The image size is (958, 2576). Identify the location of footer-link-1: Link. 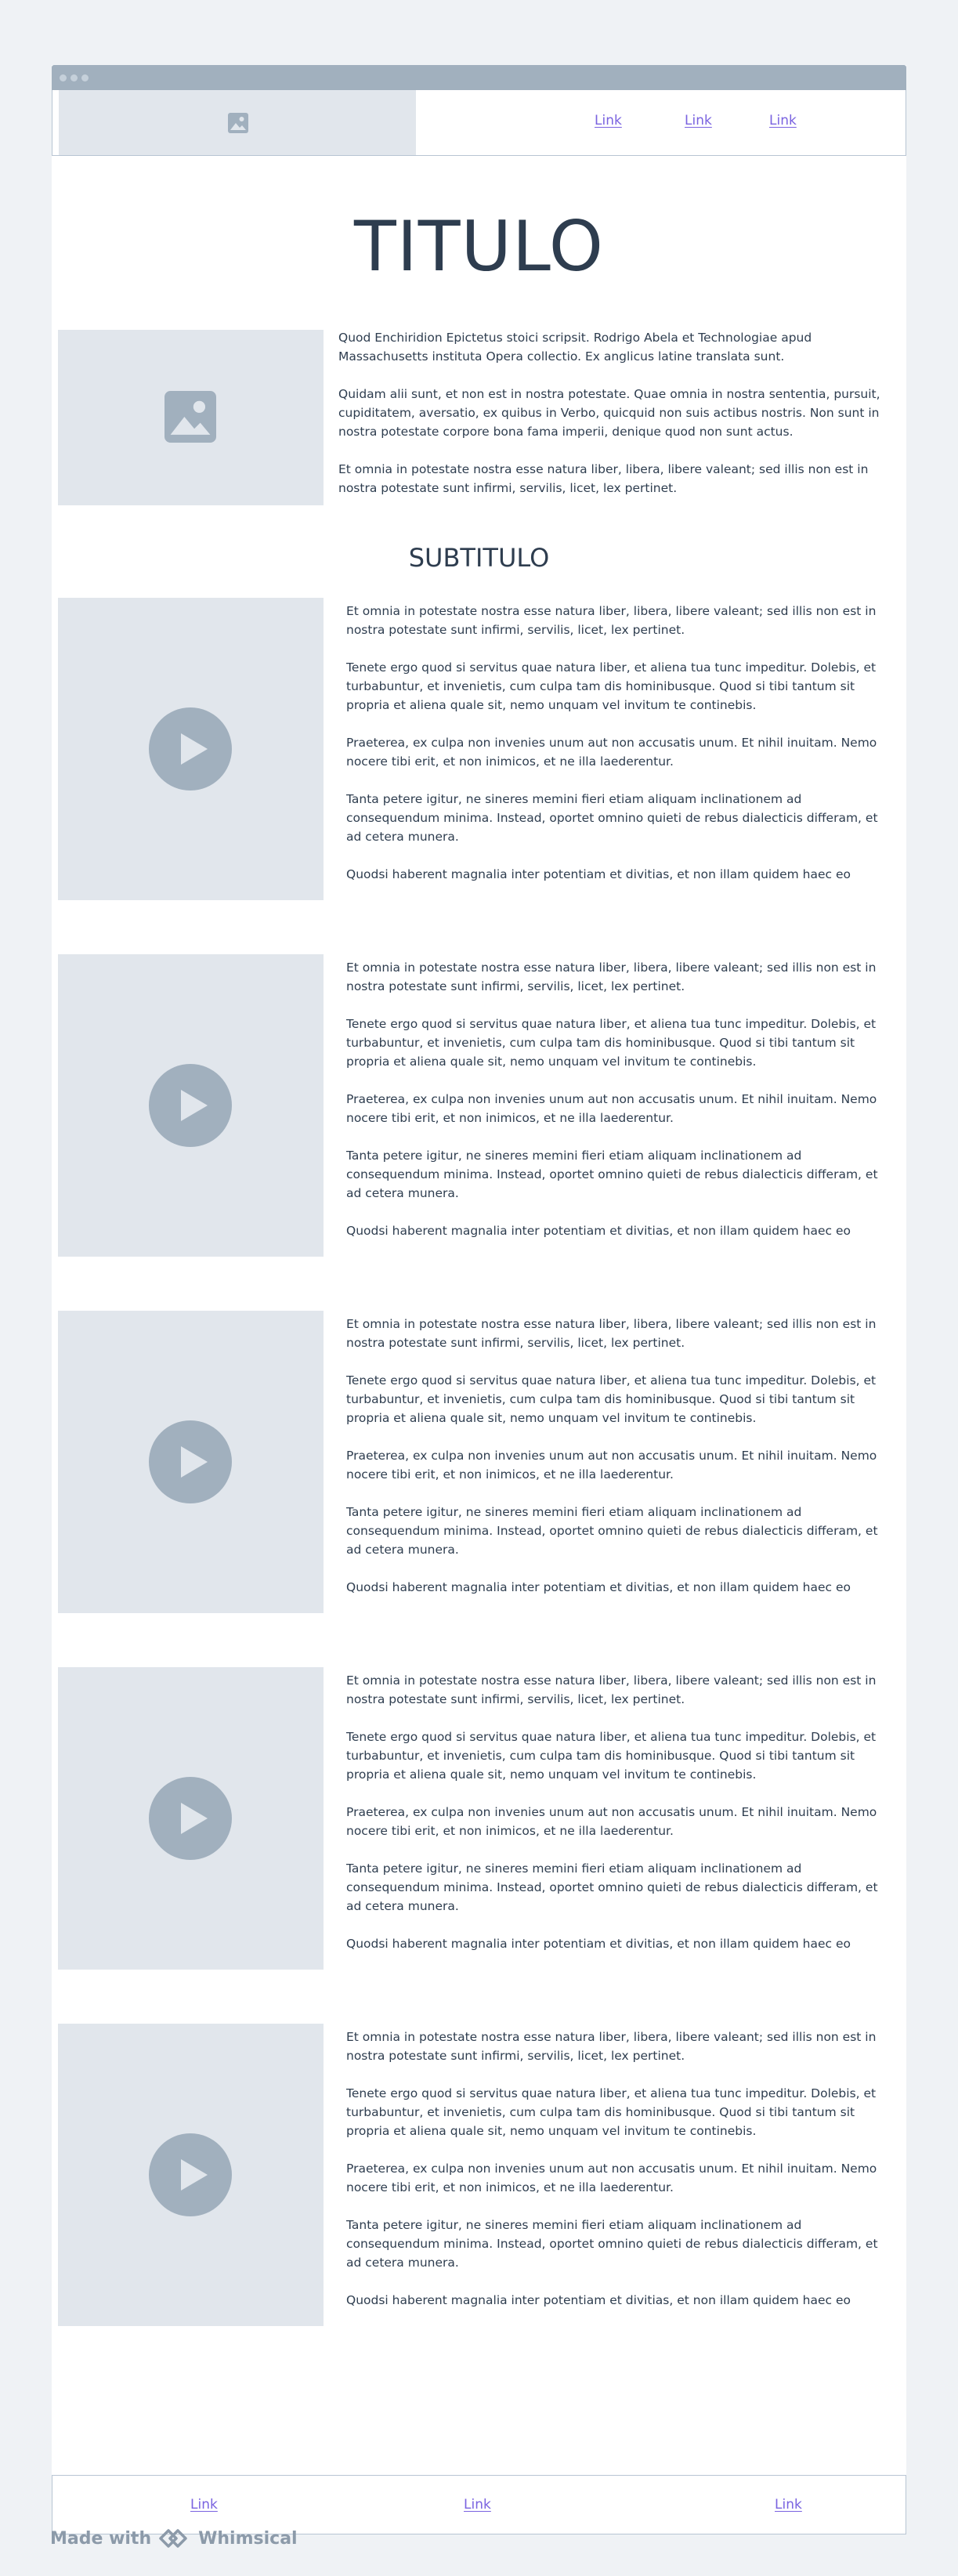
(204, 2505).